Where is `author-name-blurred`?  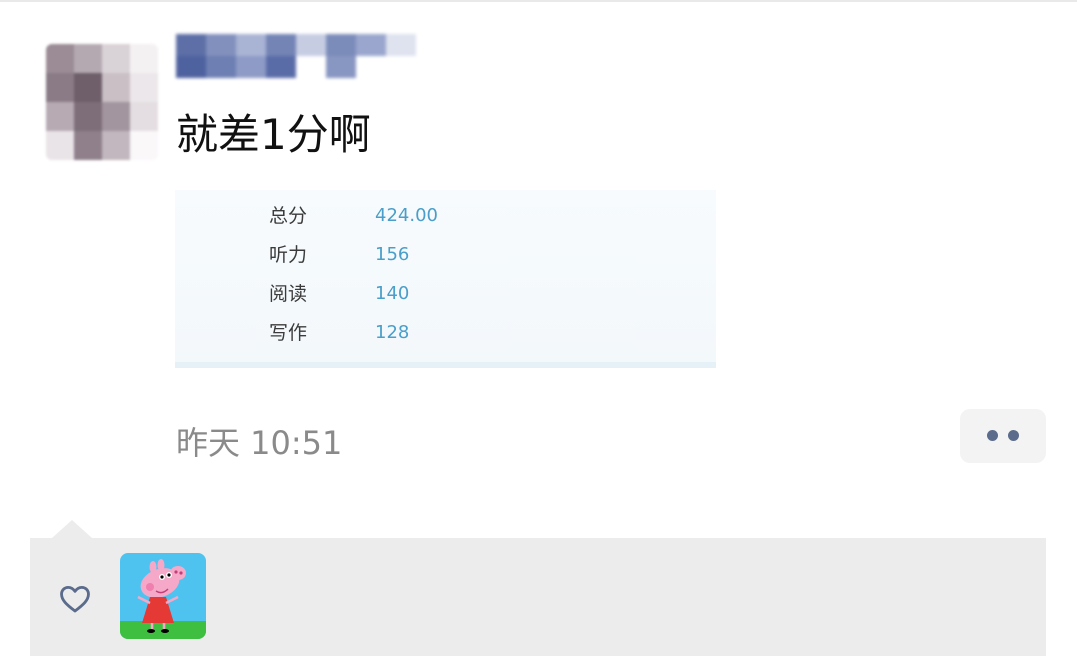
author-name-blurred is located at coordinates (296, 56).